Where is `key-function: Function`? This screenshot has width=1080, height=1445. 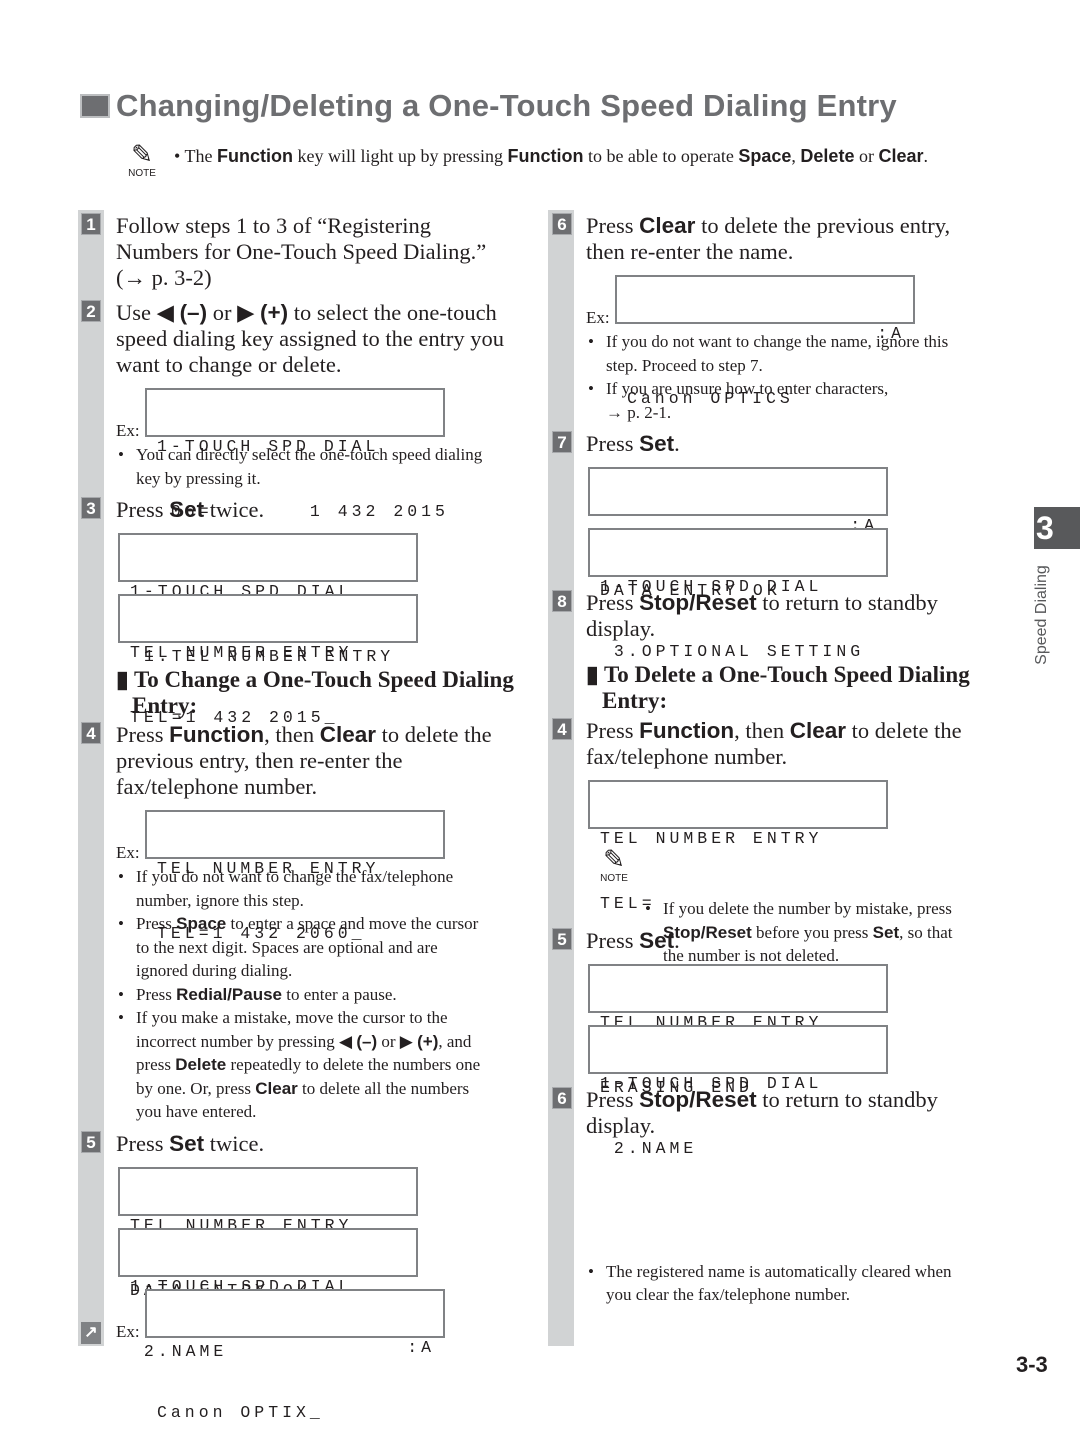
key-function: Function is located at coordinates (217, 734).